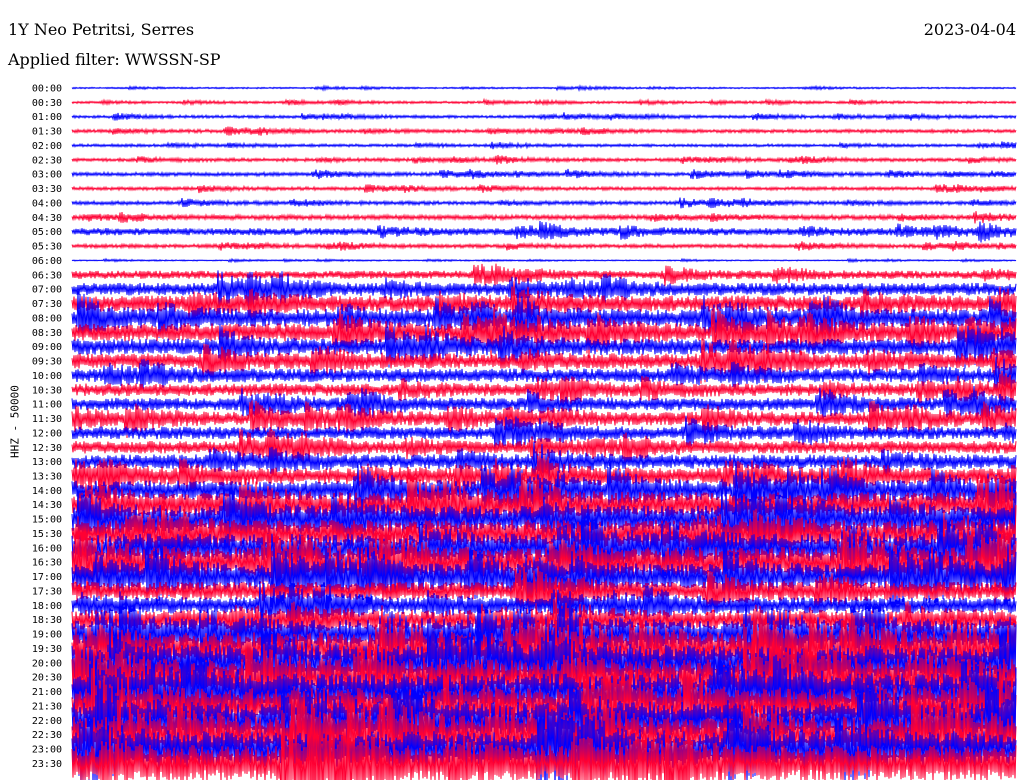  What do you see at coordinates (47, 735) in the screenshot?
I see `row-time-label: 22:30` at bounding box center [47, 735].